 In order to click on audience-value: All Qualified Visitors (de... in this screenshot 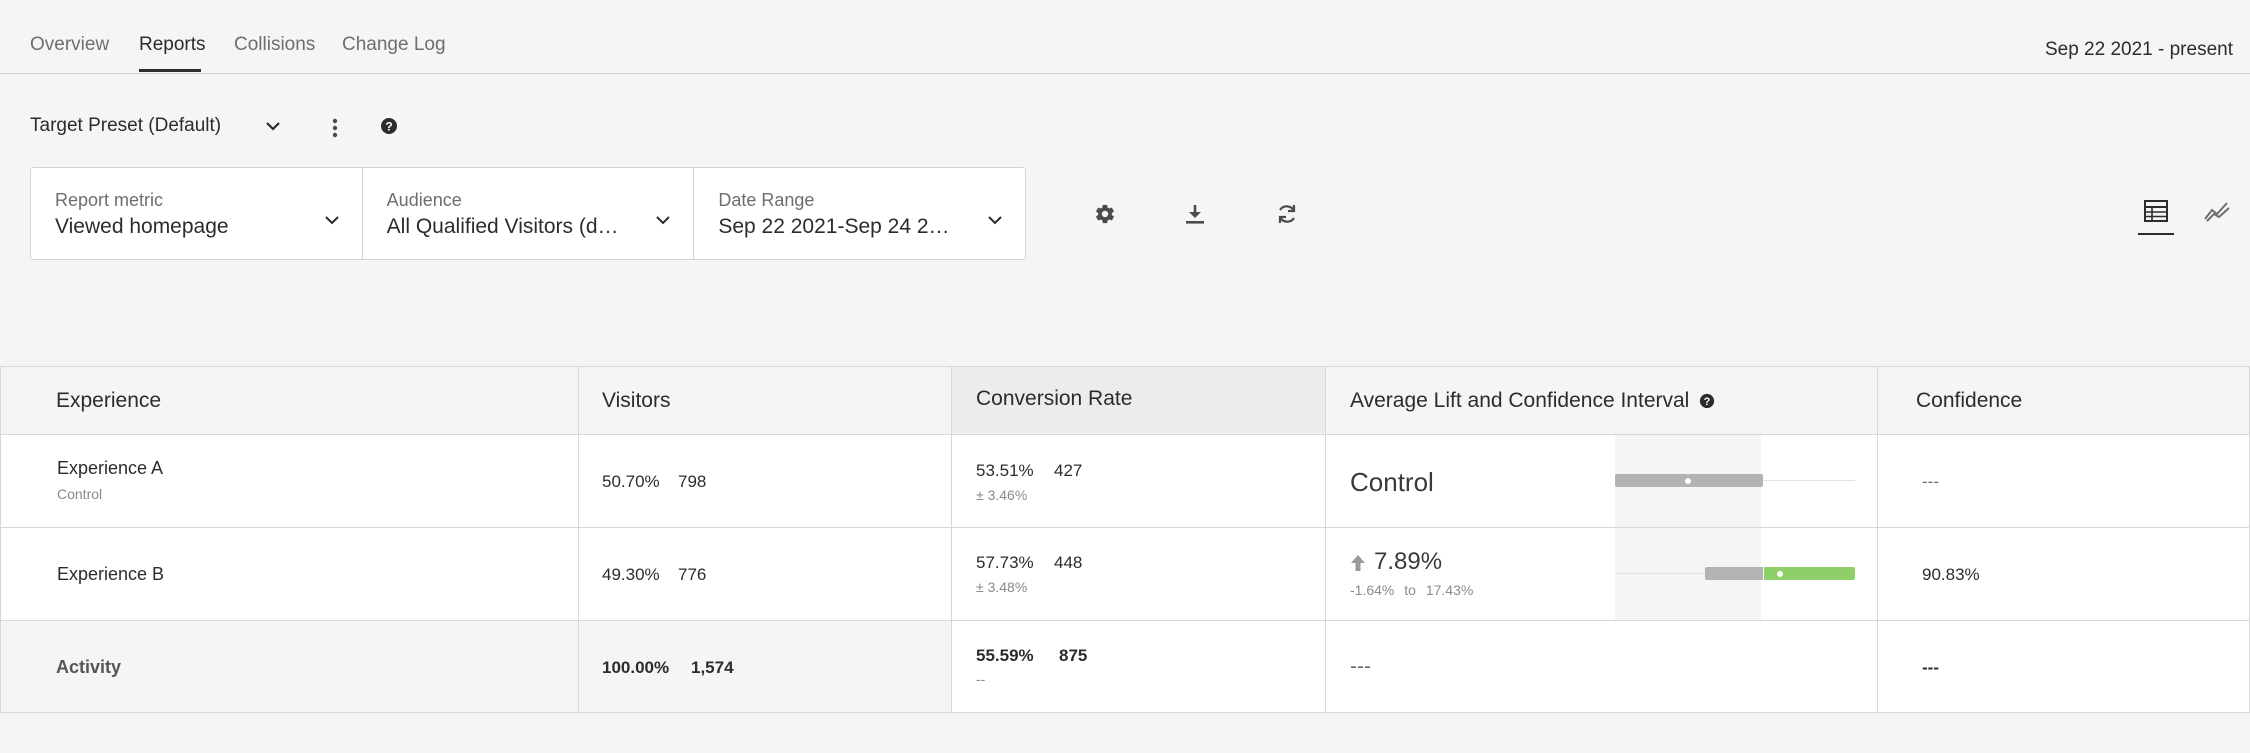, I will do `click(506, 226)`.